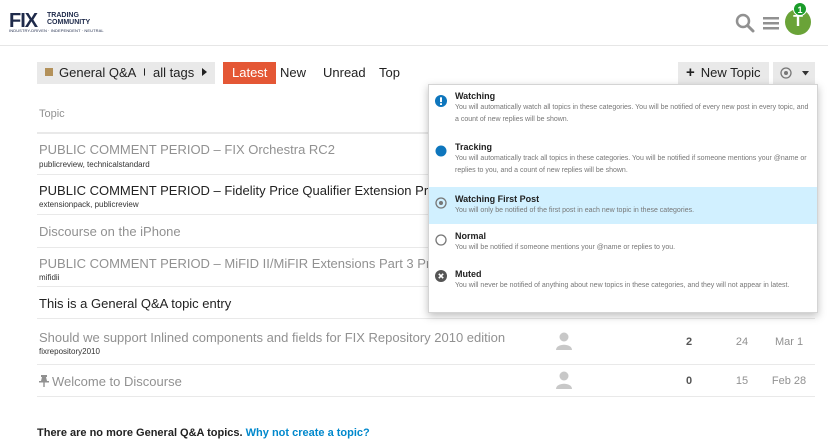 This screenshot has height=441, width=828. Describe the element at coordinates (89, 204) in the screenshot. I see `topic-tags: extensionpack, publicreview` at that location.